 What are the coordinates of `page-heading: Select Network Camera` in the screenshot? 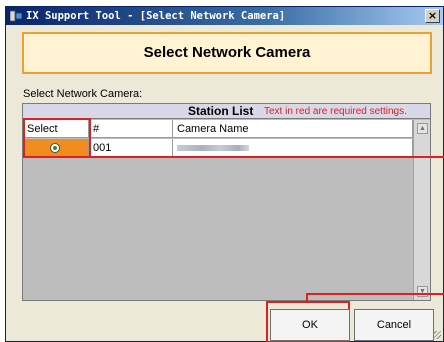 It's located at (227, 53).